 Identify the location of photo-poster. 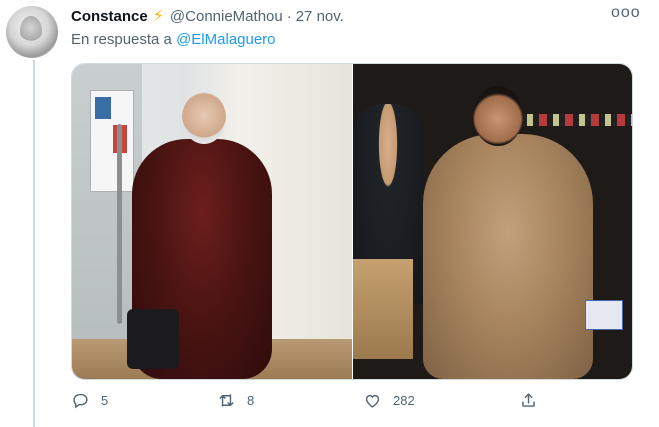
(112, 141).